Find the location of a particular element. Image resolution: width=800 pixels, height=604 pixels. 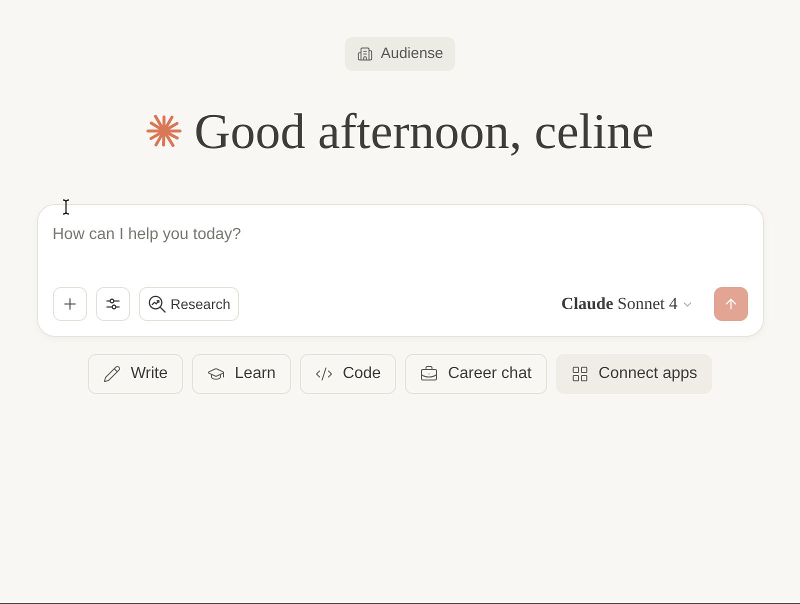

model-selector: Claude Sonnet 4 is located at coordinates (627, 304).